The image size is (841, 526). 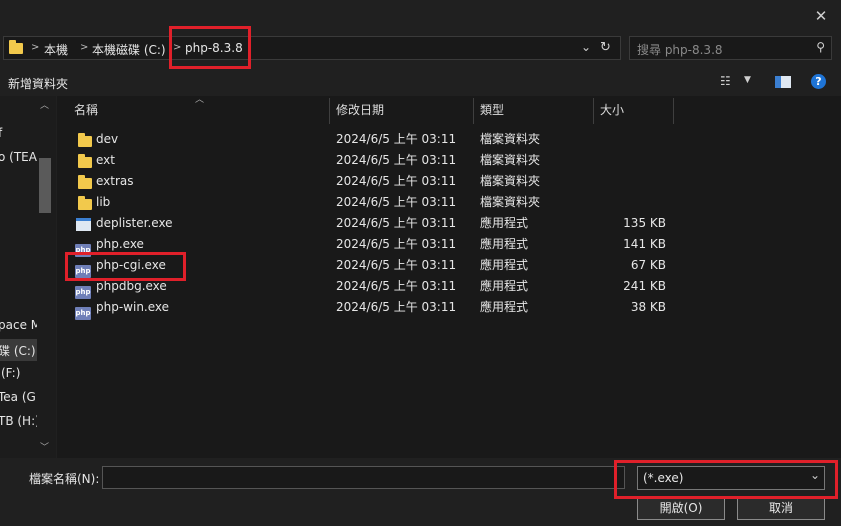 What do you see at coordinates (107, 139) in the screenshot?
I see `file-name: dev` at bounding box center [107, 139].